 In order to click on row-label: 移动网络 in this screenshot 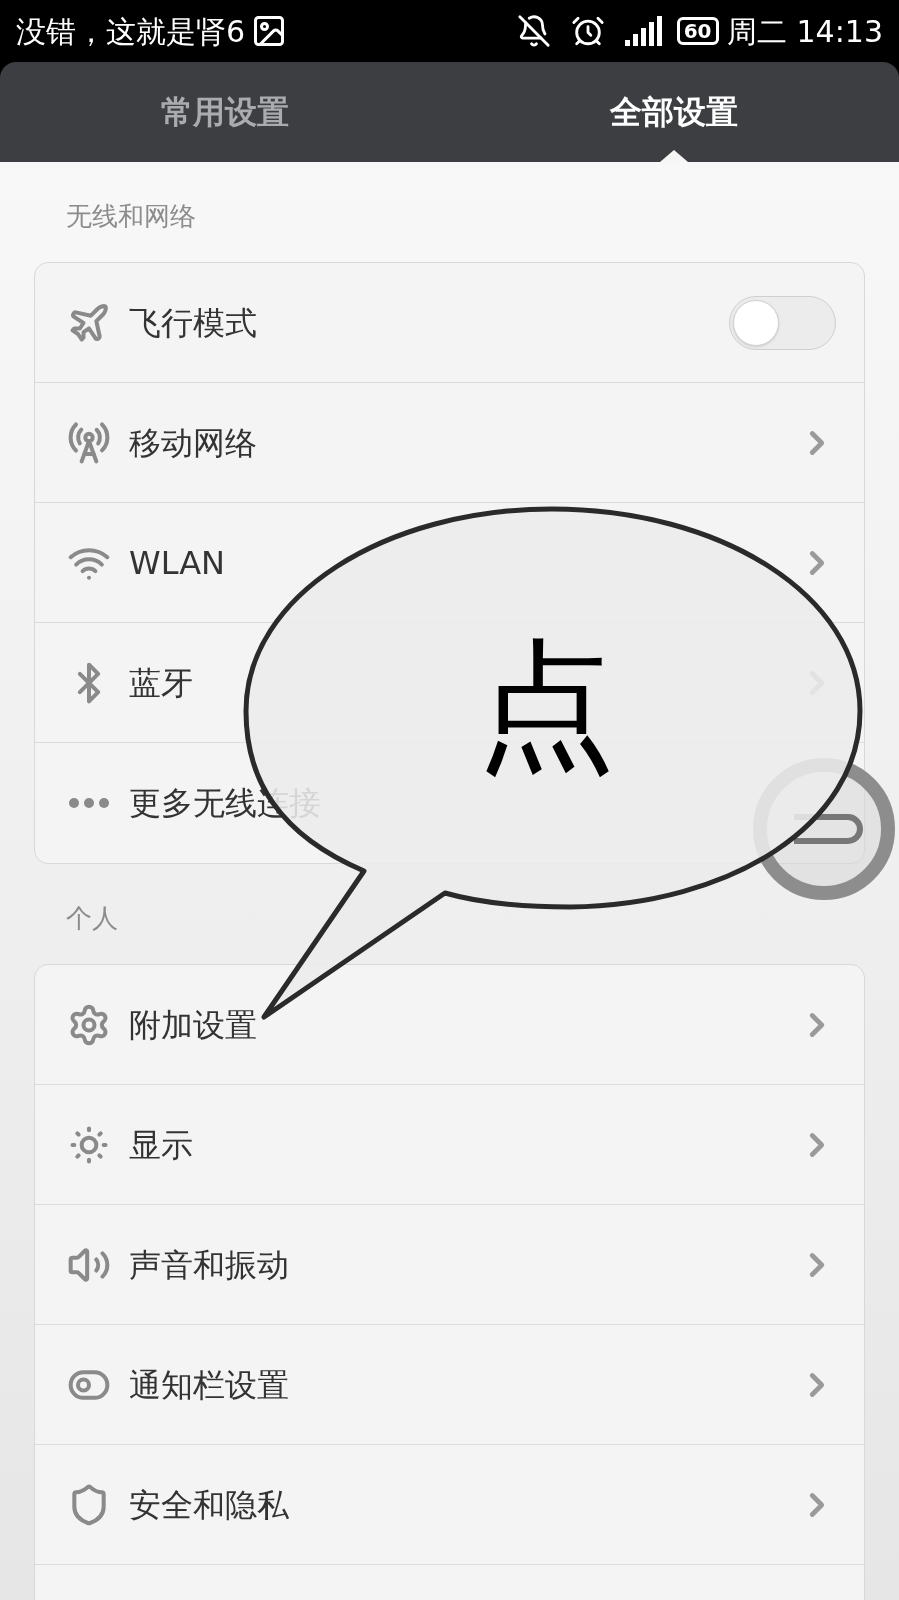, I will do `click(193, 443)`.